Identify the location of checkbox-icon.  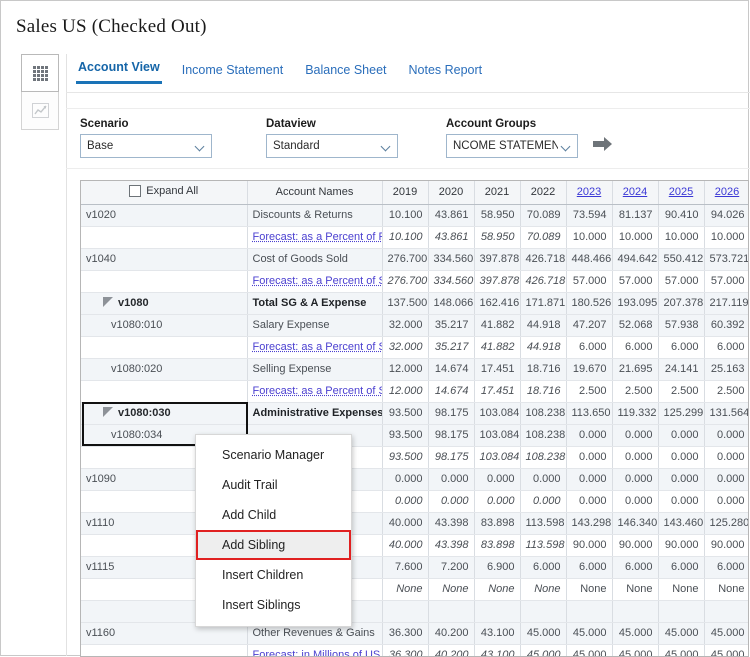
(135, 190).